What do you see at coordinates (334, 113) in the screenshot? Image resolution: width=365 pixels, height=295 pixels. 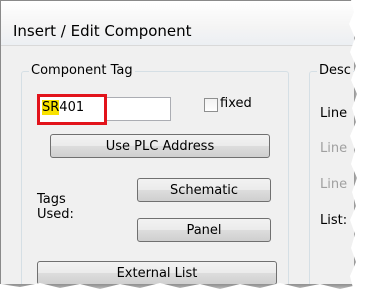 I see `description-line-1-label: Line` at bounding box center [334, 113].